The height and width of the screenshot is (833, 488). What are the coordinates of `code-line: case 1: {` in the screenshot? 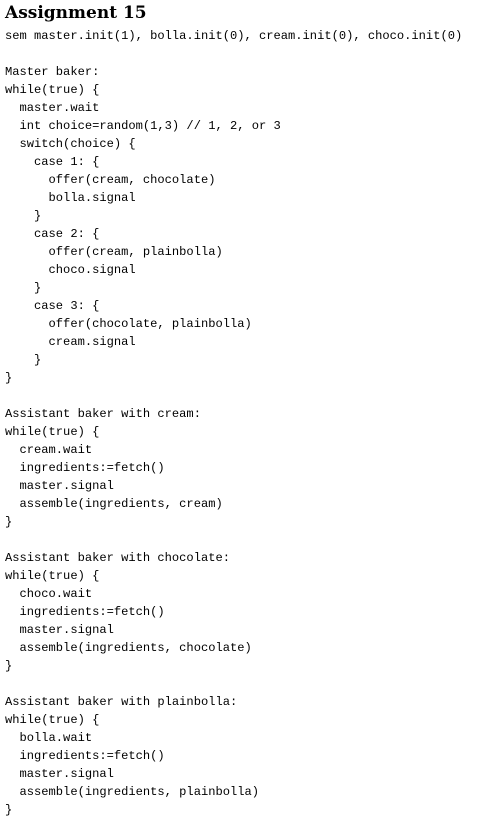 It's located at (52, 162).